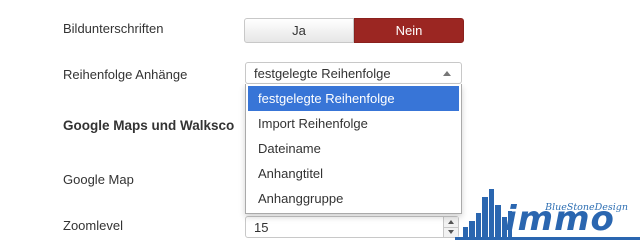 This screenshot has height=243, width=640. I want to click on zoom-value: 15, so click(261, 227).